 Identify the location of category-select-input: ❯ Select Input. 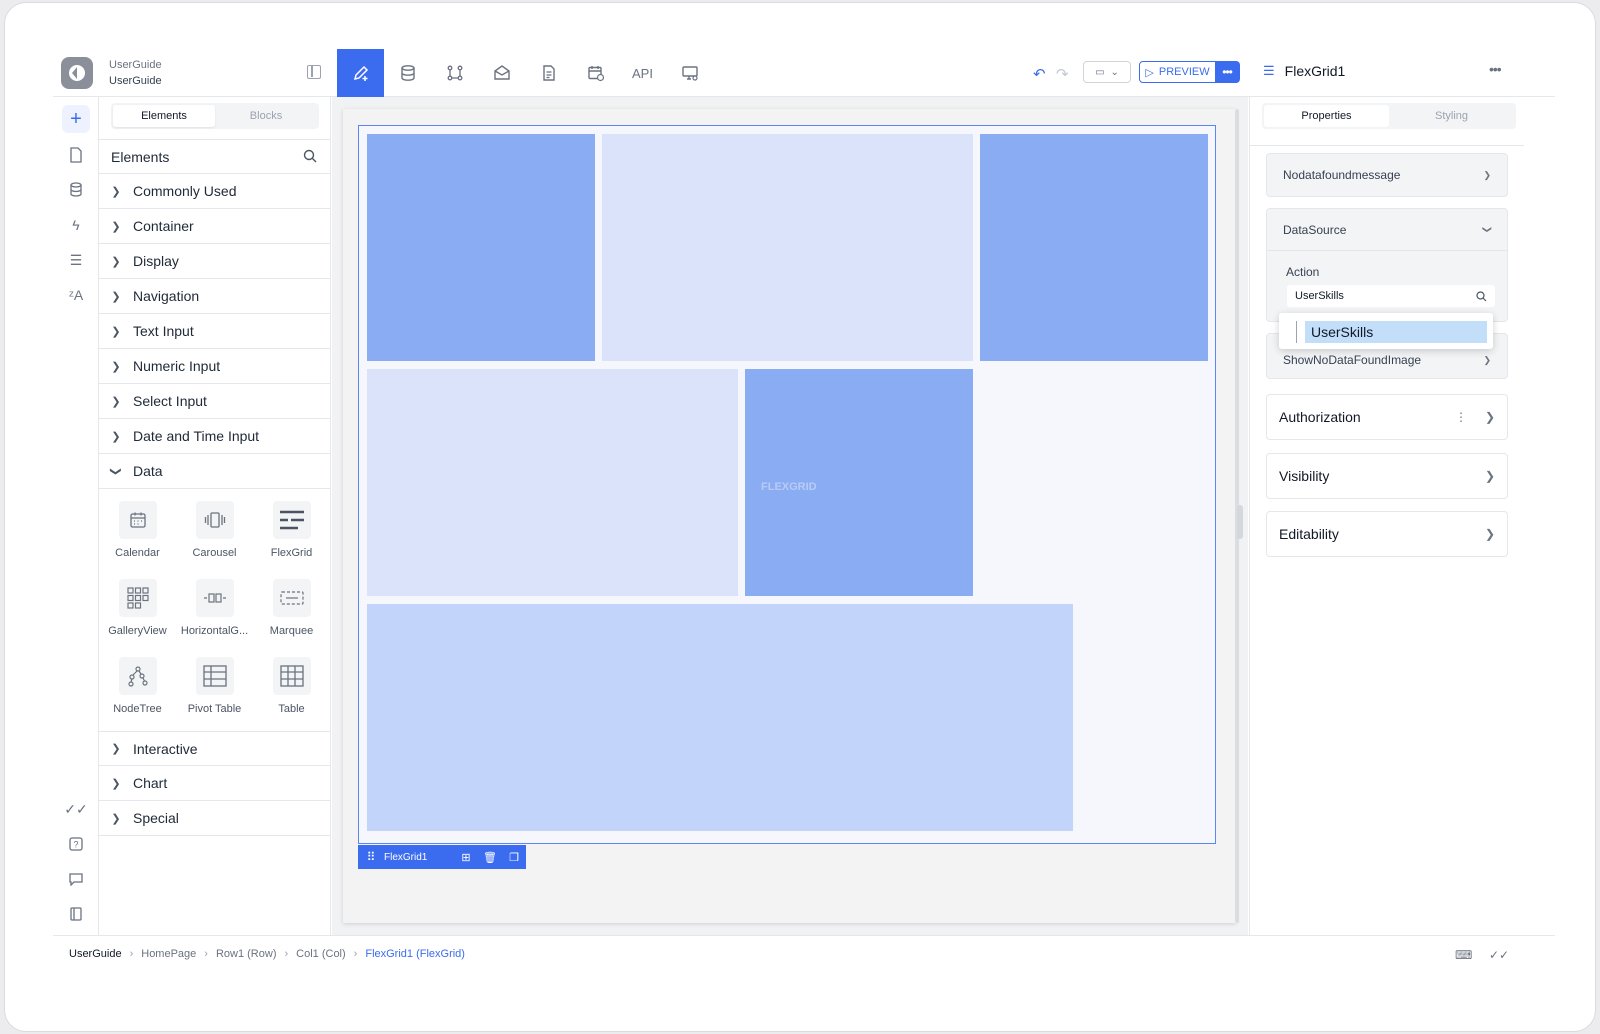
(215, 401).